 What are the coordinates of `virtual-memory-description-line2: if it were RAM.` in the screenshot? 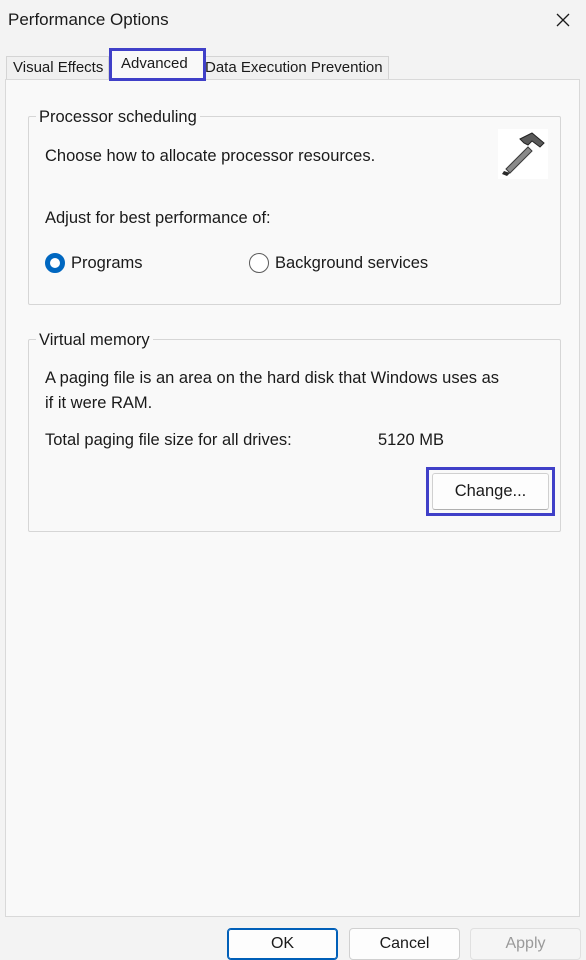 It's located at (99, 403).